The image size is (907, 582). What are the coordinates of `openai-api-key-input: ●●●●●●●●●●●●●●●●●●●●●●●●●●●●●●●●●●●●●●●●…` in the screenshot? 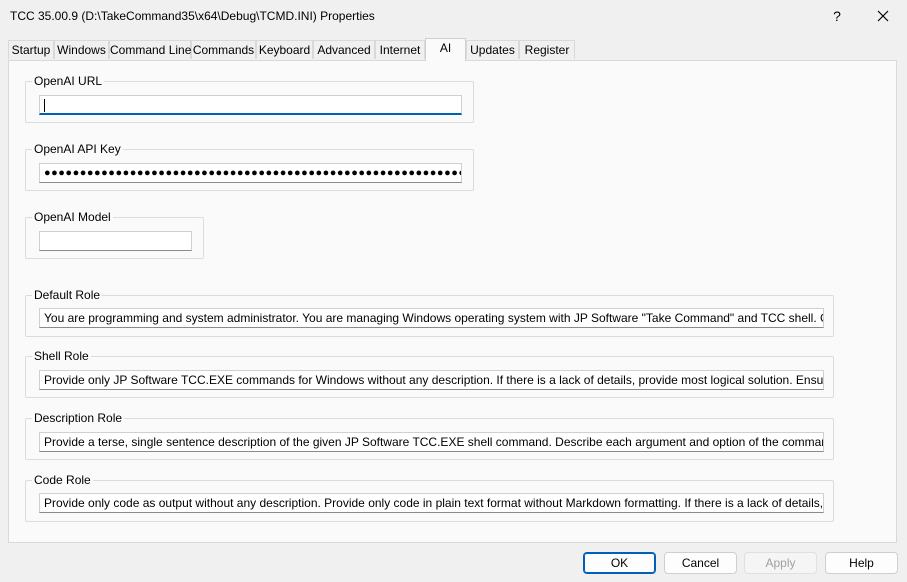 It's located at (250, 173).